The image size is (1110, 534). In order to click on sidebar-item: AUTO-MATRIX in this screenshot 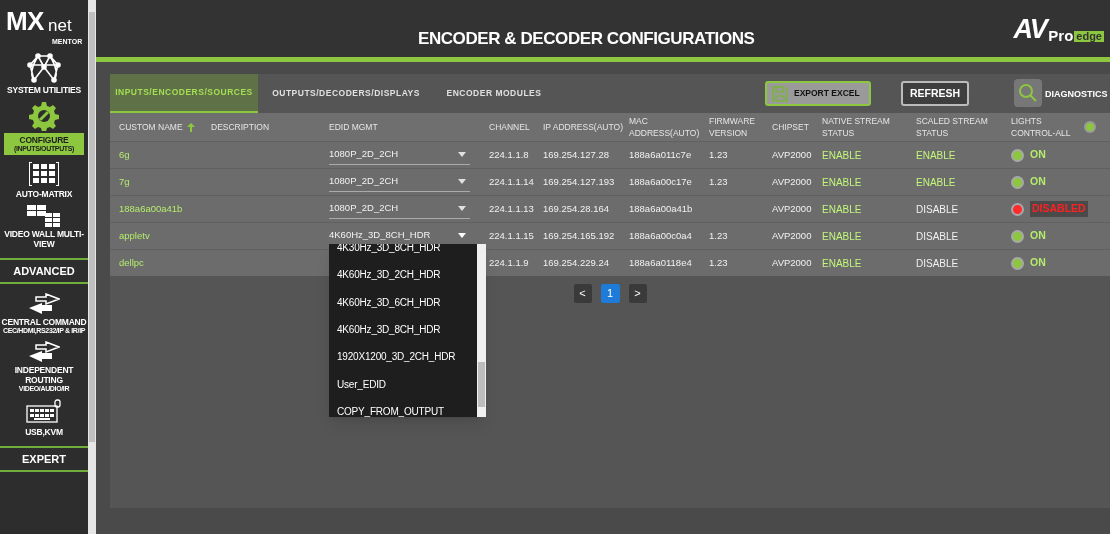, I will do `click(44, 194)`.